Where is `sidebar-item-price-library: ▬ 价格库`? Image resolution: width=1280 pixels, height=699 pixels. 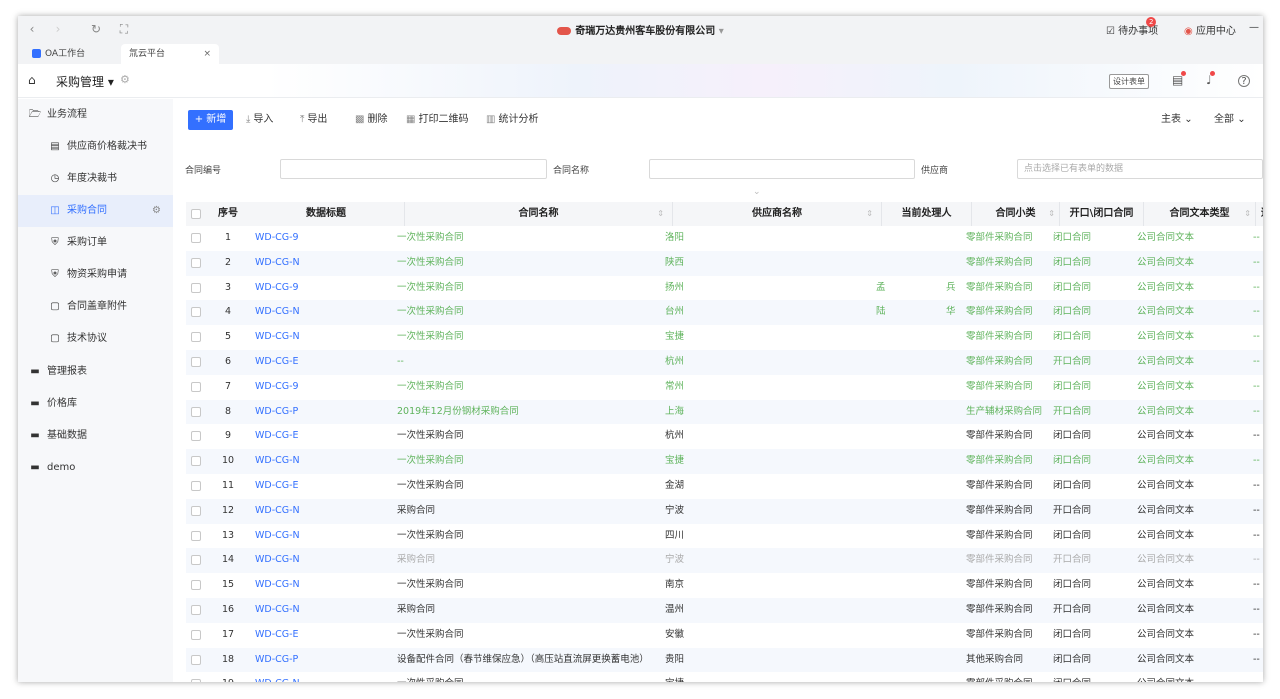
sidebar-item-price-library: ▬ 价格库 is located at coordinates (95, 404).